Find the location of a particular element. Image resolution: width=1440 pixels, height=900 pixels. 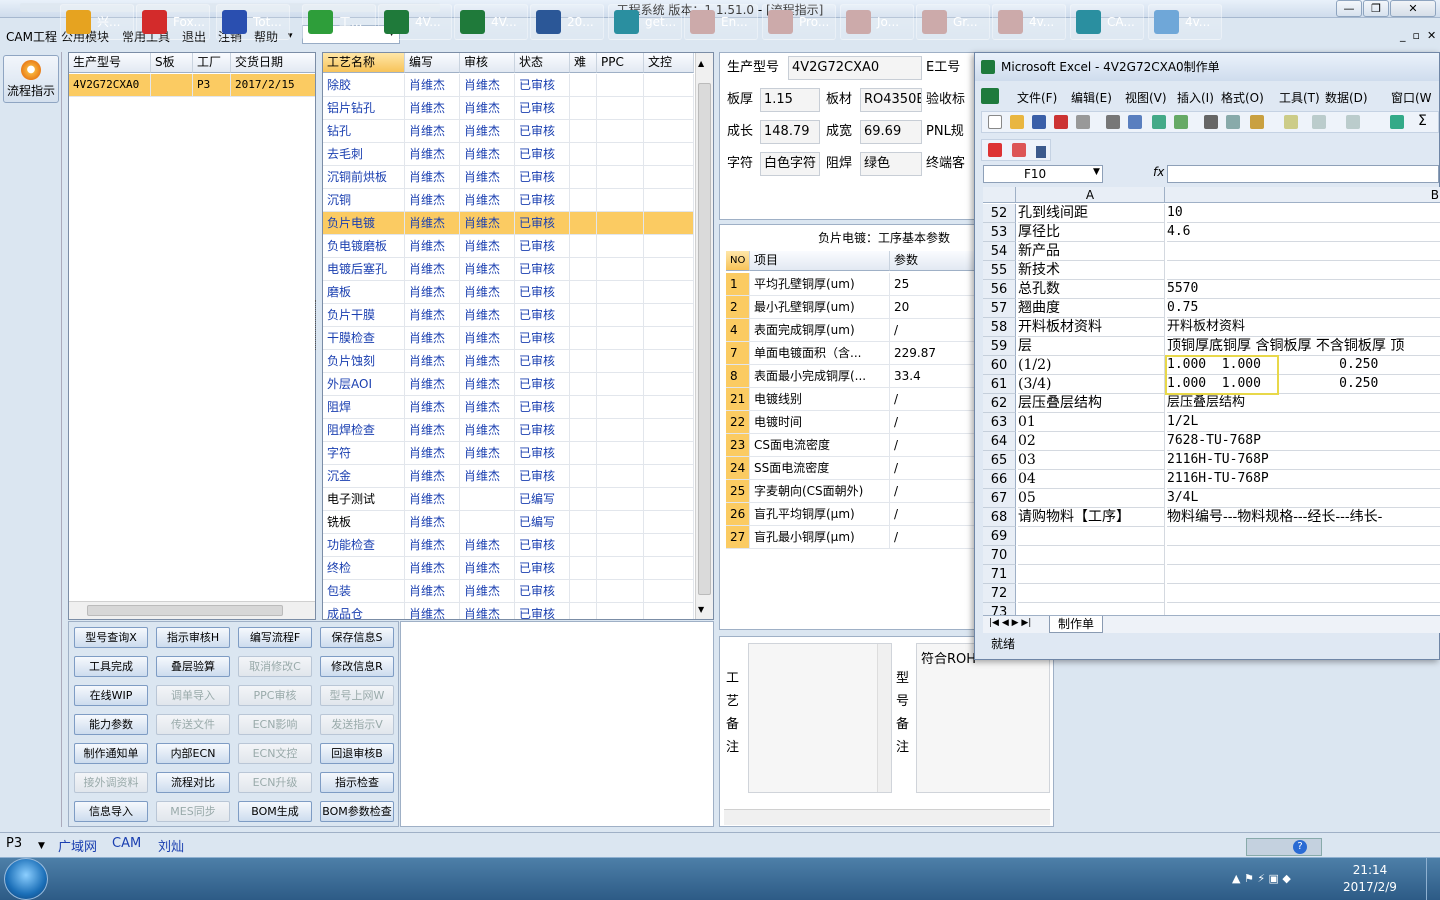

cell-a is located at coordinates (1091, 536).